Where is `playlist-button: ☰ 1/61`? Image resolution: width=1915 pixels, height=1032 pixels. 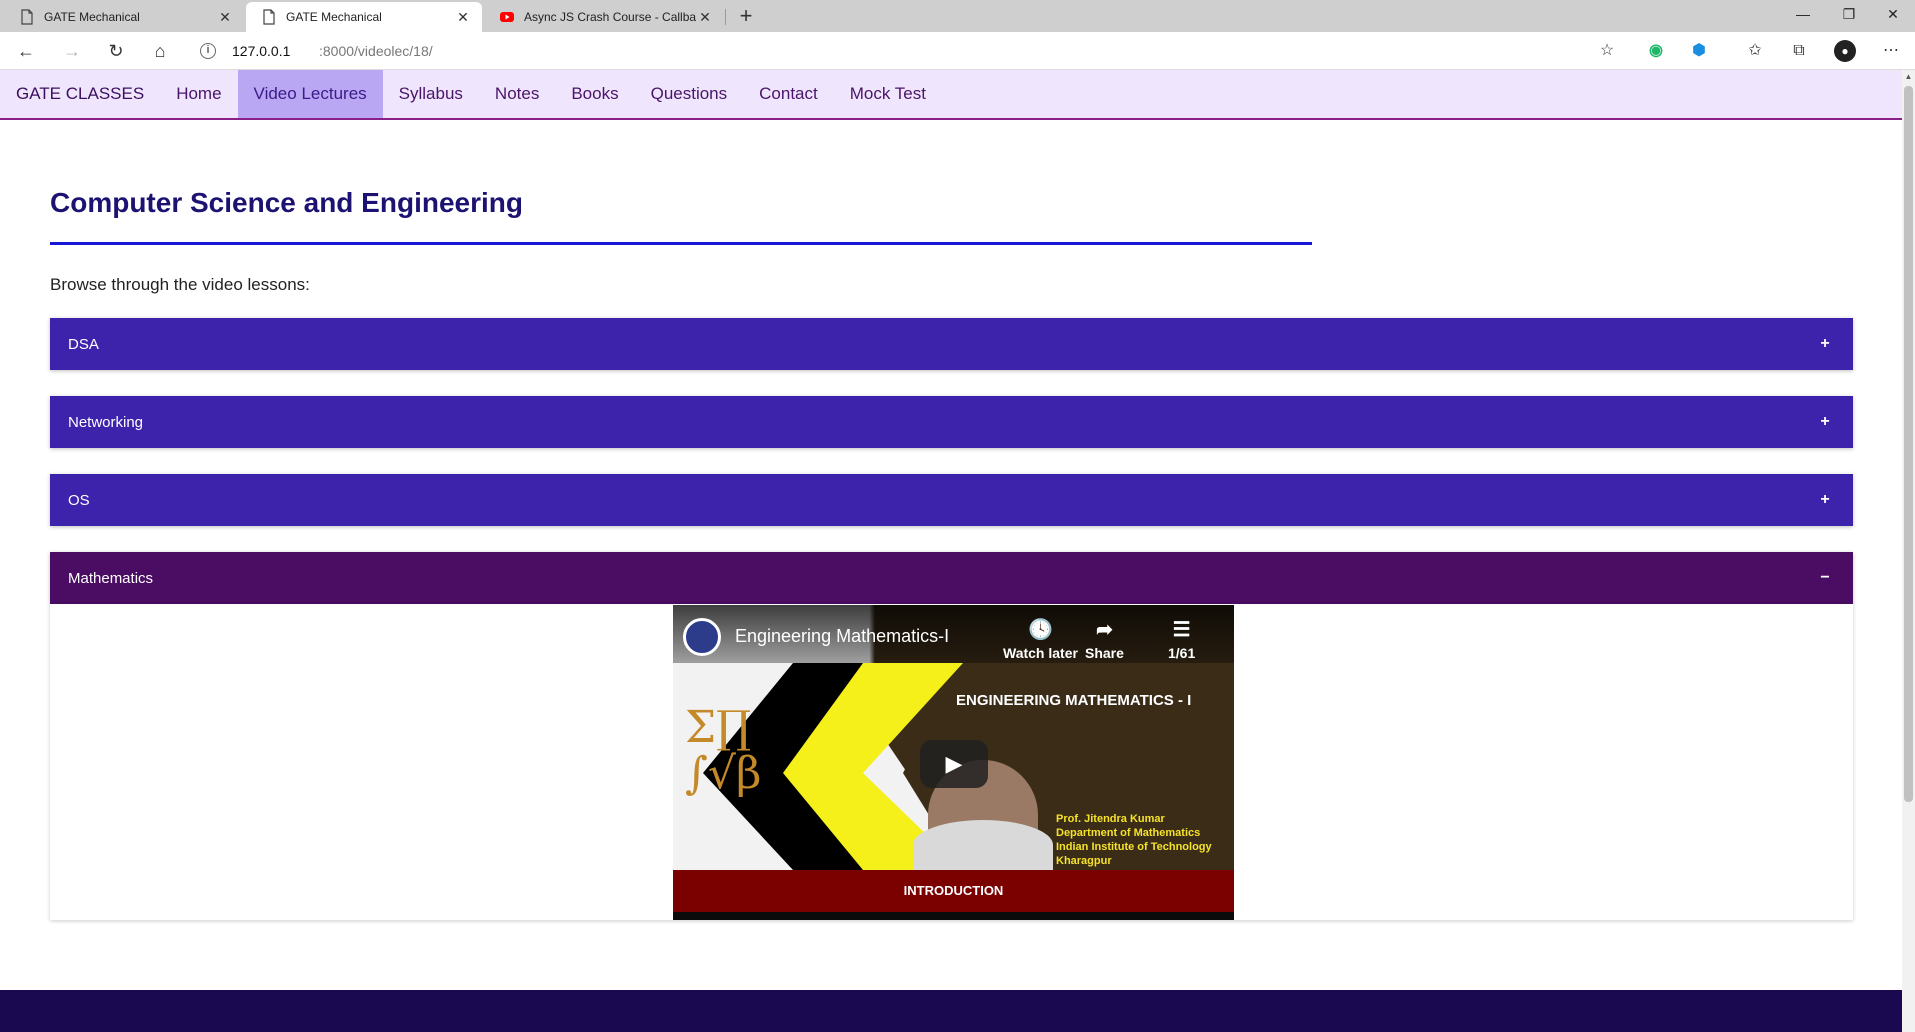
playlist-button: ☰ 1/61 is located at coordinates (1181, 640).